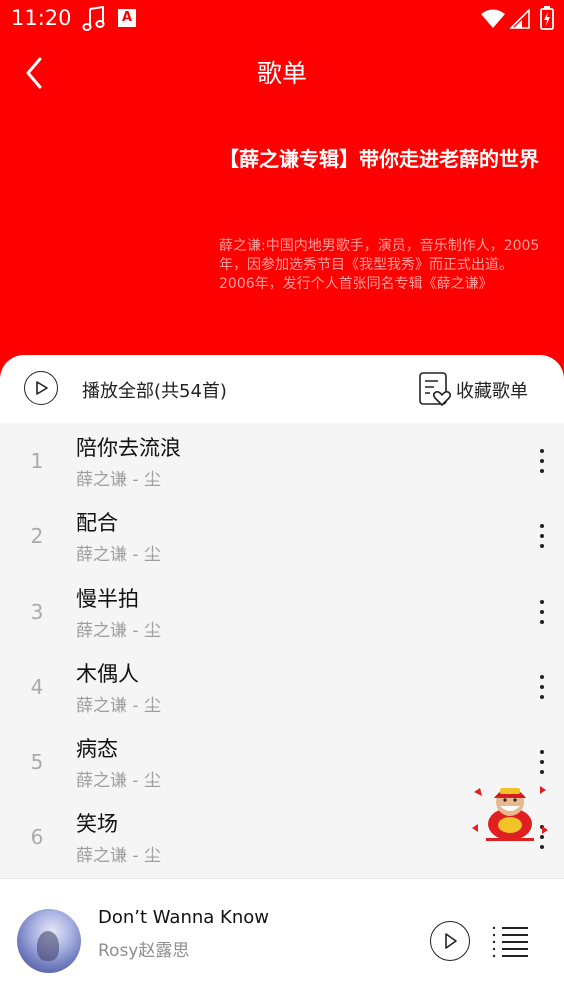  What do you see at coordinates (435, 389) in the screenshot?
I see `playlist-heart-icon` at bounding box center [435, 389].